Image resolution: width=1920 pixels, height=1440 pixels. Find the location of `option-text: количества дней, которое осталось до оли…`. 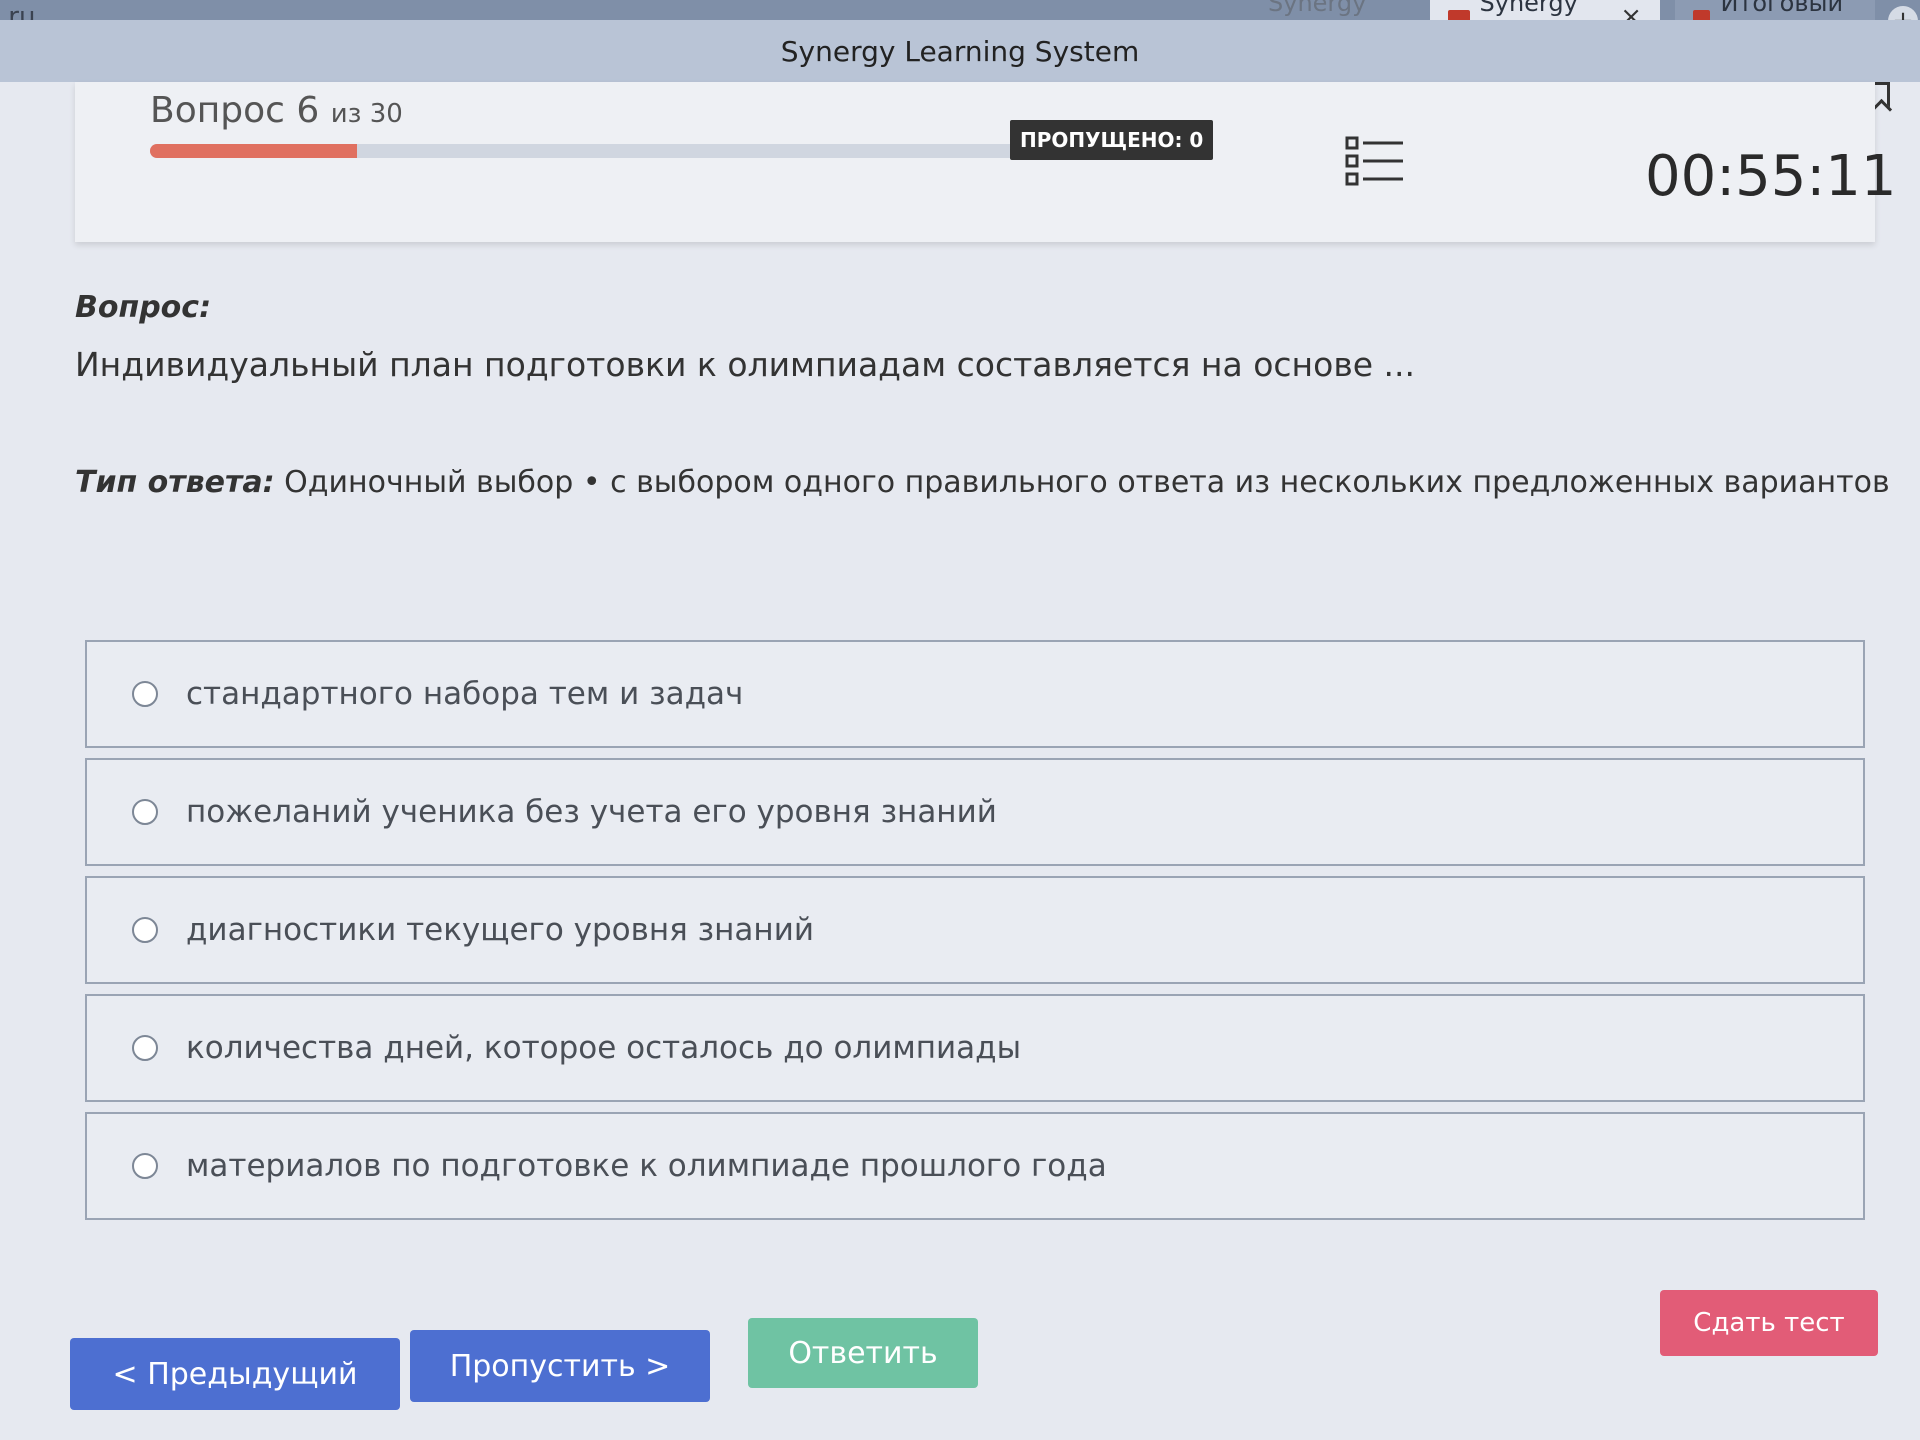

option-text: количества дней, которое осталось до оли… is located at coordinates (604, 1048).